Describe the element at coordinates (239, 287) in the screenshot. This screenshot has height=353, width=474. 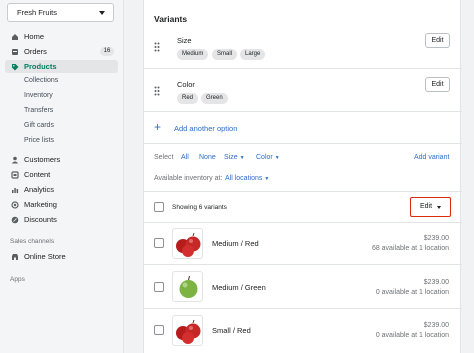
I see `variant-name: Medium / Green` at that location.